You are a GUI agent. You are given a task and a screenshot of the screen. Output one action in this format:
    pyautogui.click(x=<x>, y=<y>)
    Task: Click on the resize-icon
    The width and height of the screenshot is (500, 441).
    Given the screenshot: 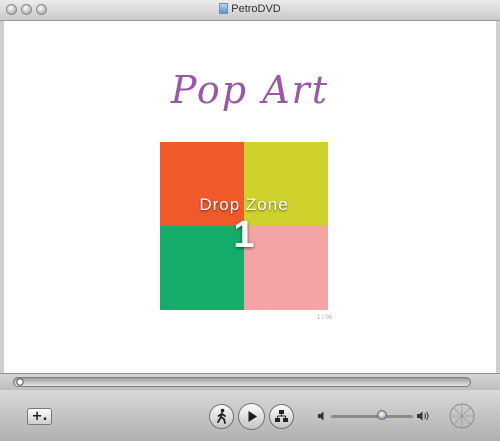 What is the action you would take?
    pyautogui.click(x=462, y=416)
    